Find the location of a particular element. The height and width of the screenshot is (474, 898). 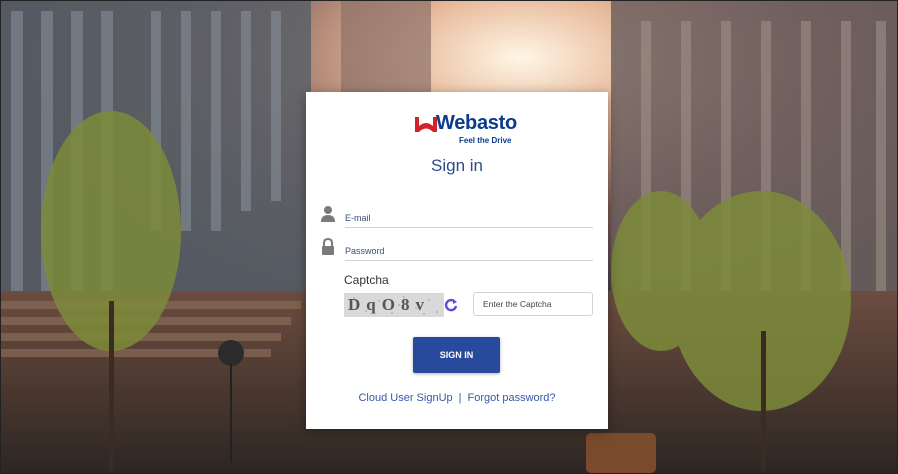

captcha-image: DqO8v is located at coordinates (394, 305).